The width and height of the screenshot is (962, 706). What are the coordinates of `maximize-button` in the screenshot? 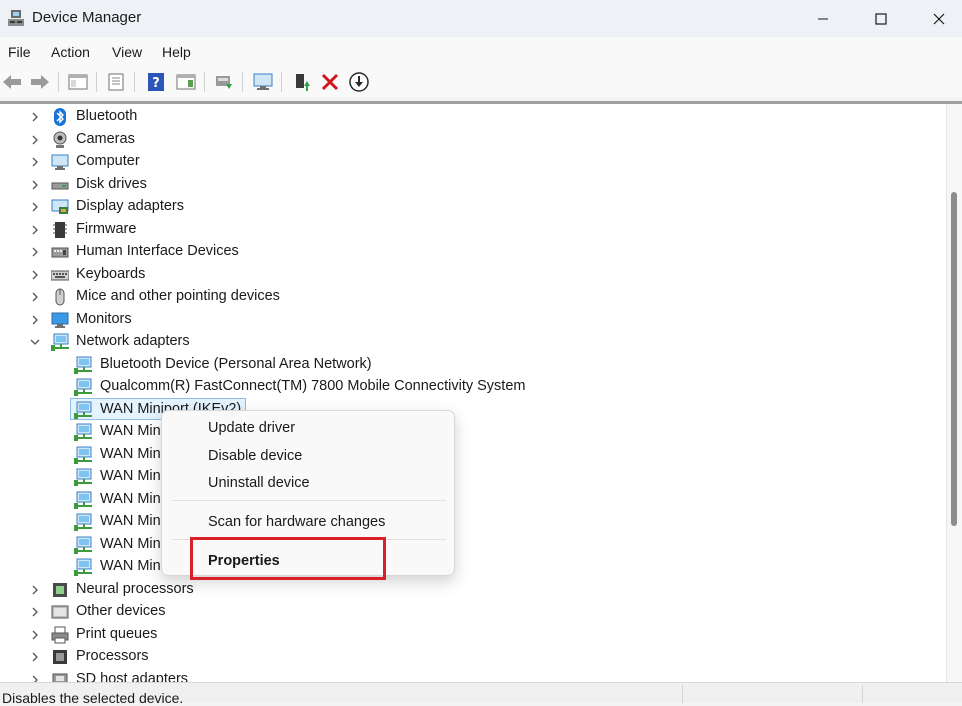 It's located at (881, 18).